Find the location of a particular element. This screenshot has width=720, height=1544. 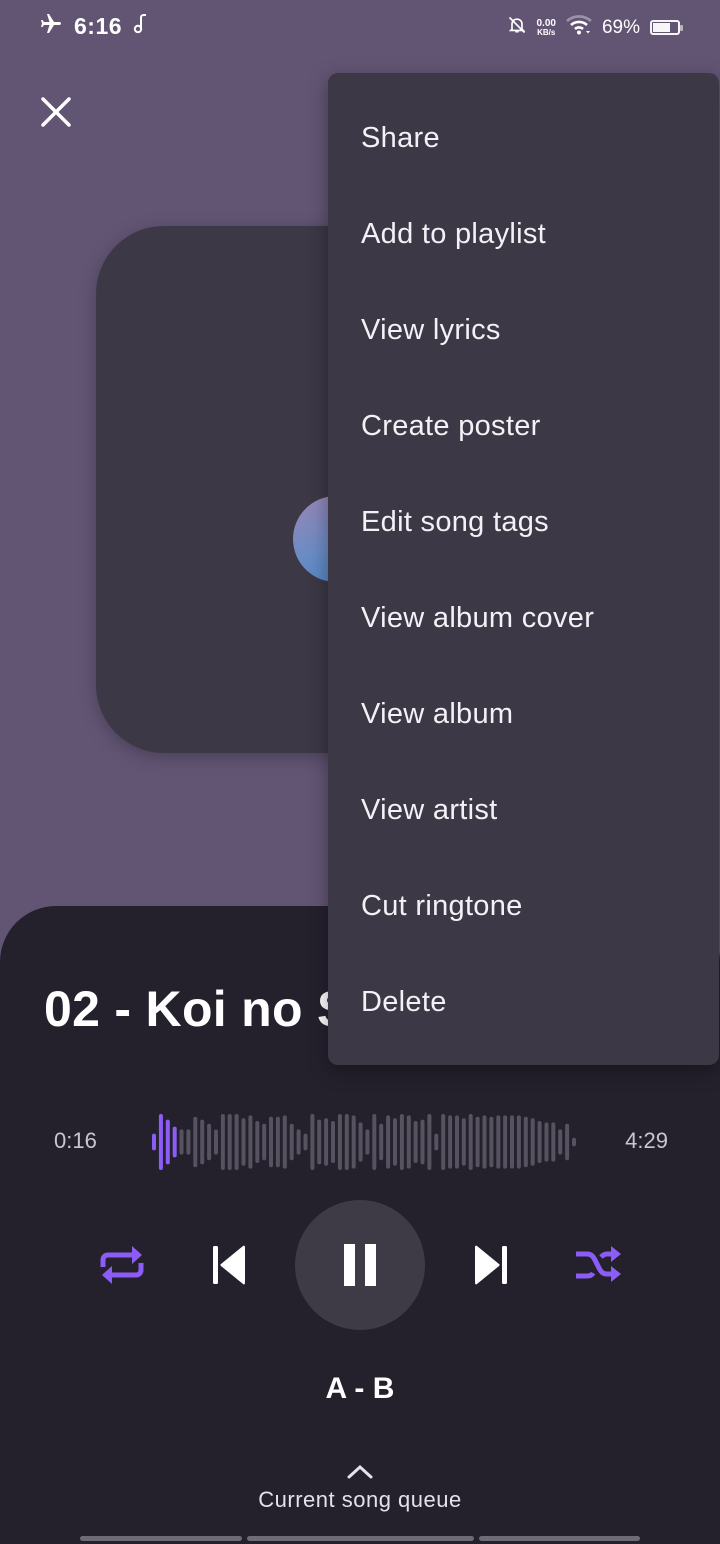

menu-item-view-lyrics: View lyrics is located at coordinates (523, 330).